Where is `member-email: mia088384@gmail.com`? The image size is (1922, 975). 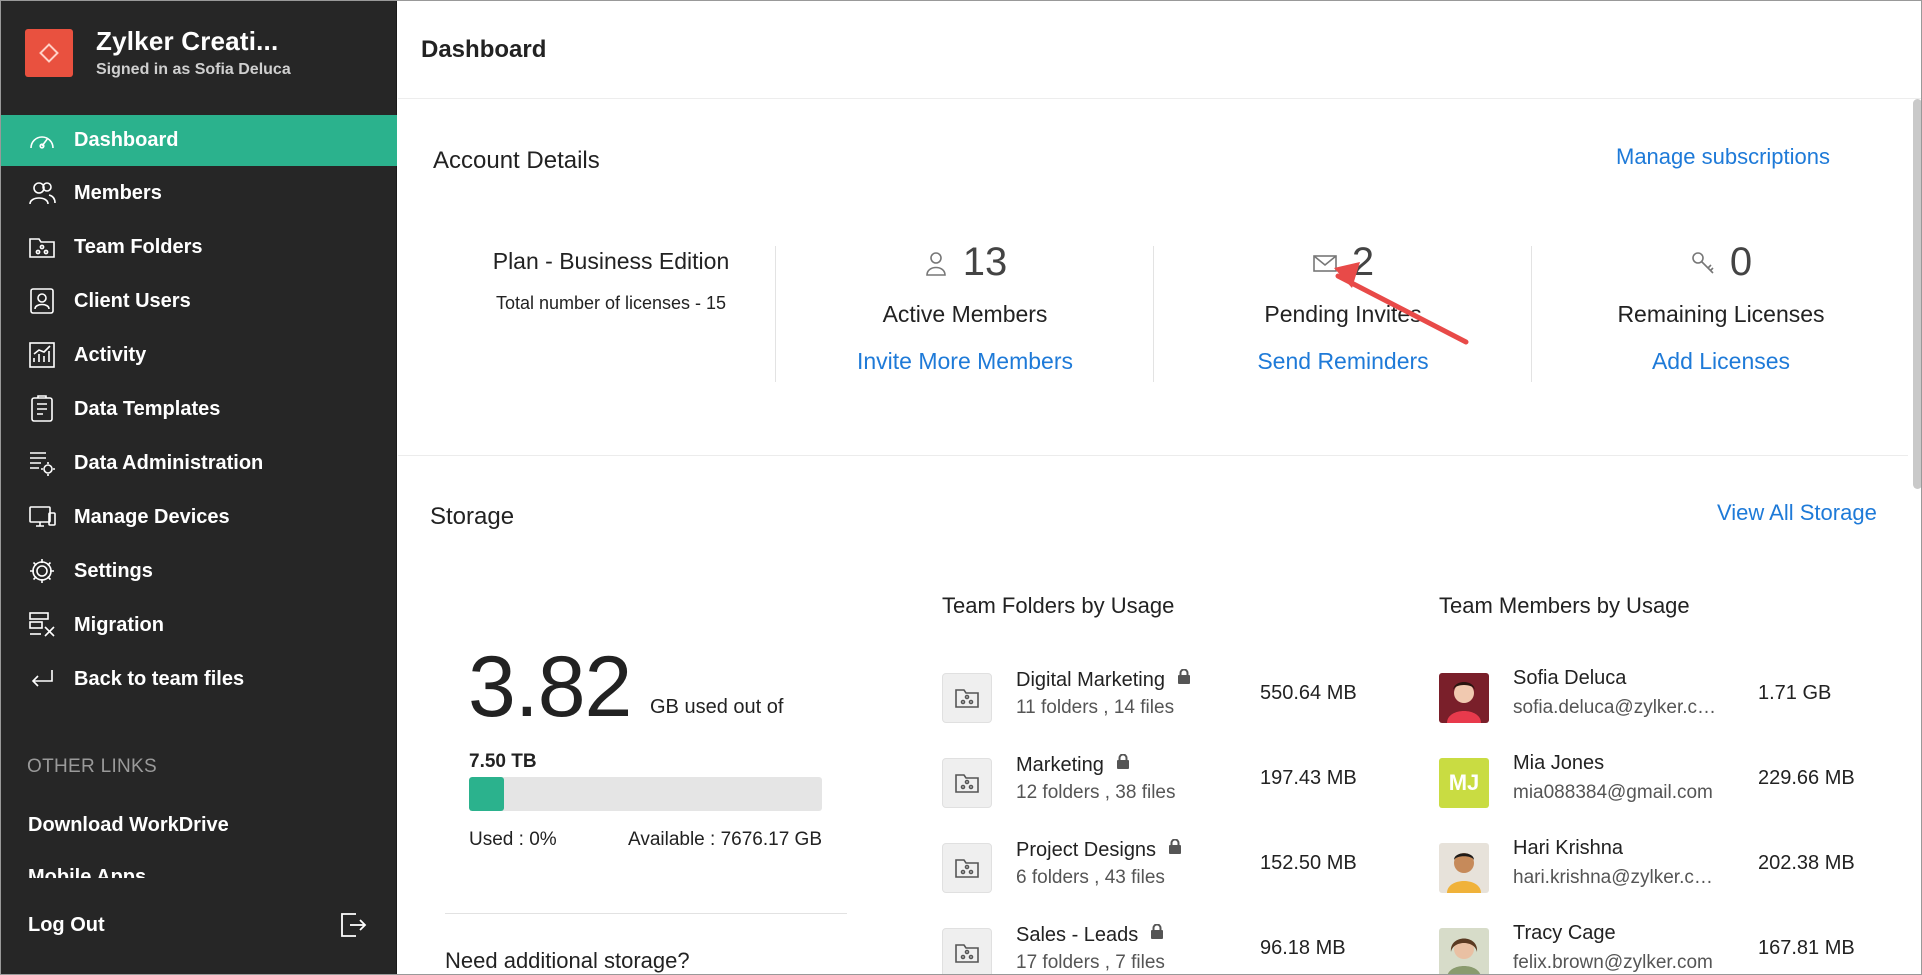
member-email: mia088384@gmail.com is located at coordinates (1613, 792).